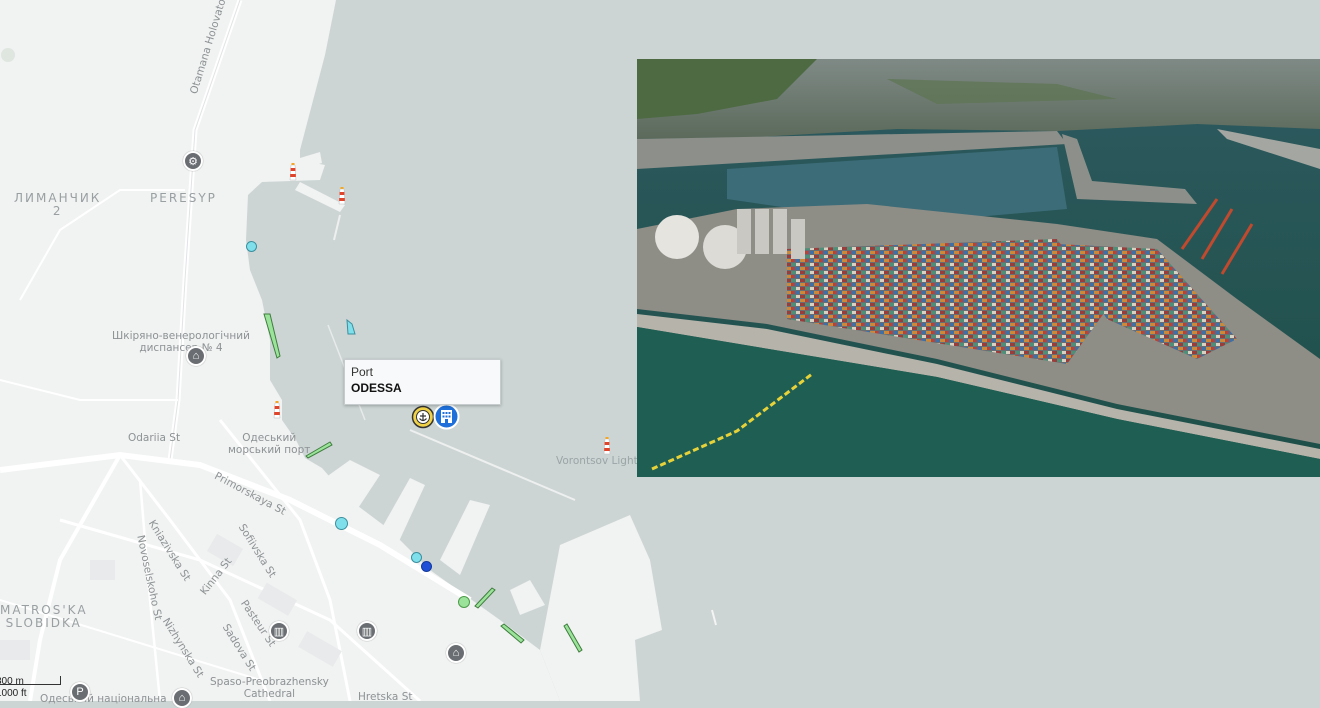  What do you see at coordinates (181, 342) in the screenshot?
I see `poi-label-dispensary: Шкіряно-венерологічний диспансер № 4` at bounding box center [181, 342].